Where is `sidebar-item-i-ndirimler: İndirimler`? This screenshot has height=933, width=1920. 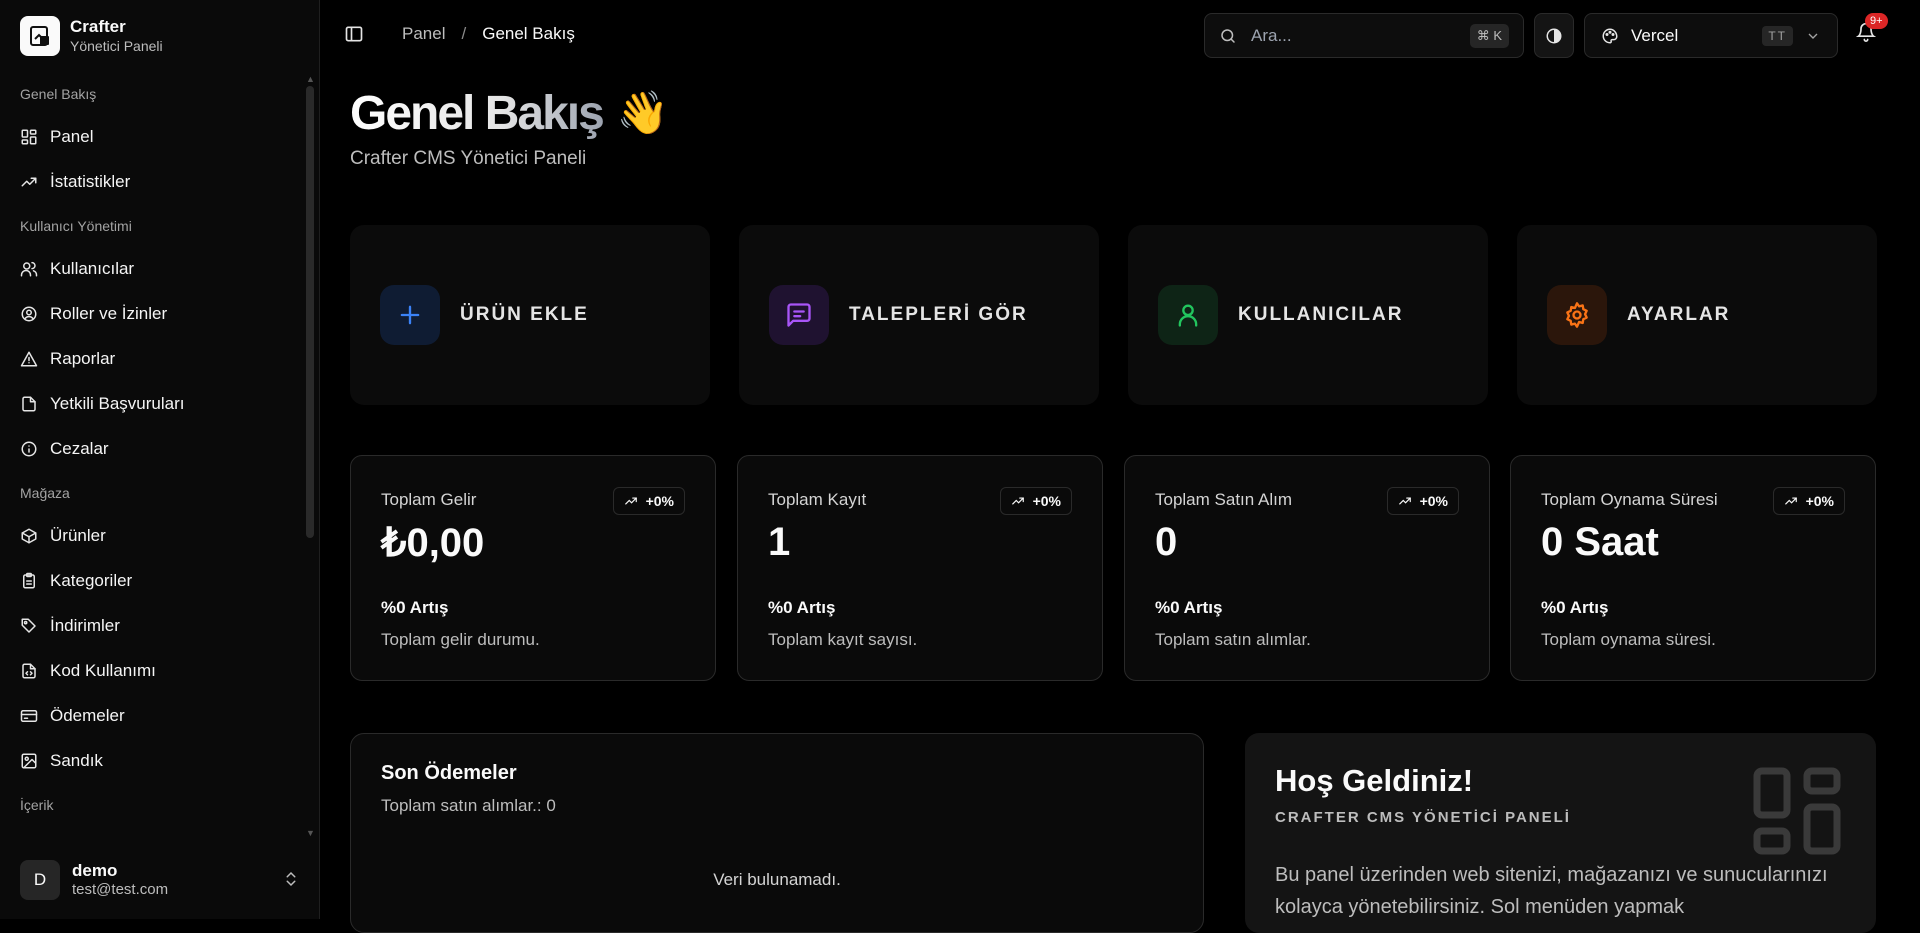 sidebar-item-i-ndirimler: İndirimler is located at coordinates (160, 625).